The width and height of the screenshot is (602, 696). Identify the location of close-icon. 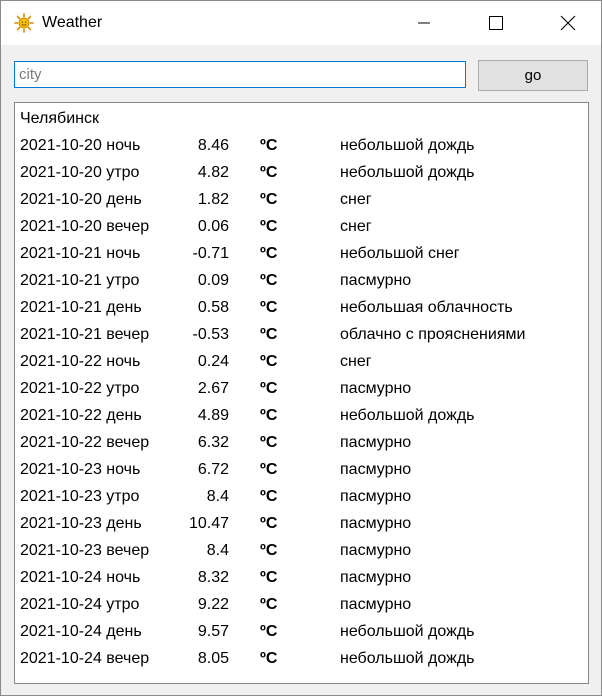
(568, 23).